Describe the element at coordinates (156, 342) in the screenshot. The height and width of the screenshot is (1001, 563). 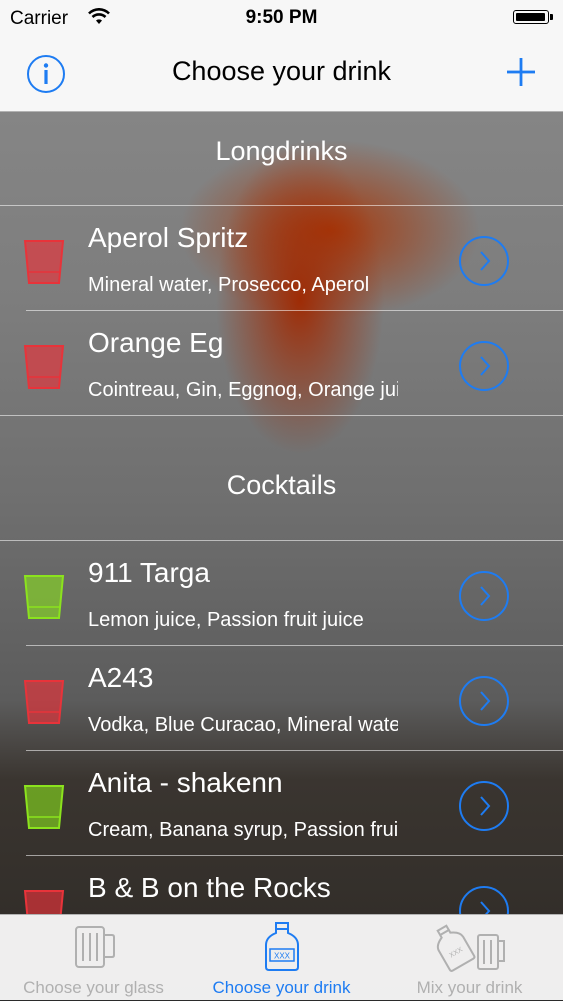
I see `drink-title: Orange Eg` at that location.